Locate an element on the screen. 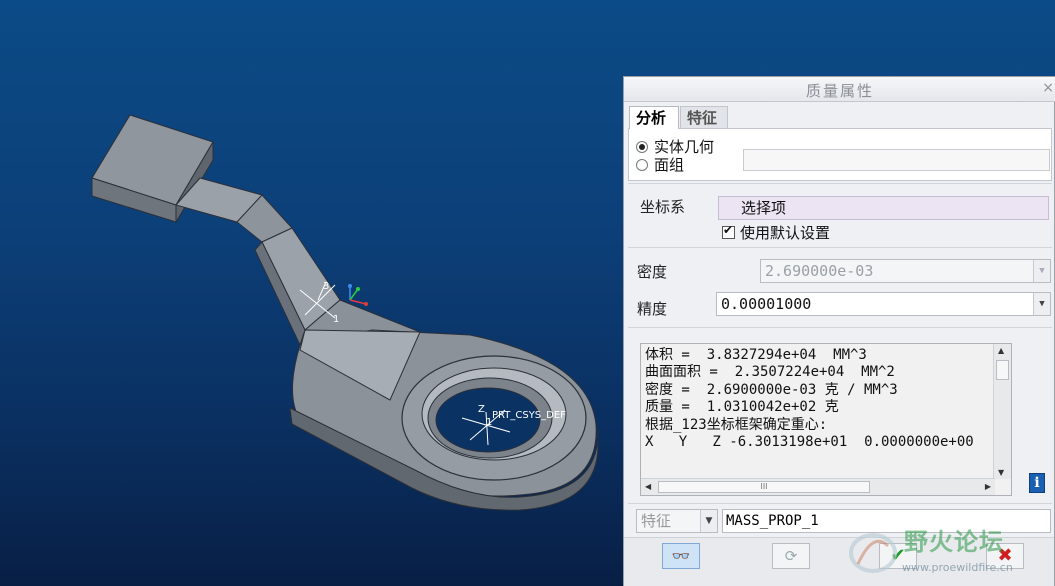 This screenshot has width=1055, height=586. horizontal-scrollbar: ◀ III ▶ is located at coordinates (818, 486).